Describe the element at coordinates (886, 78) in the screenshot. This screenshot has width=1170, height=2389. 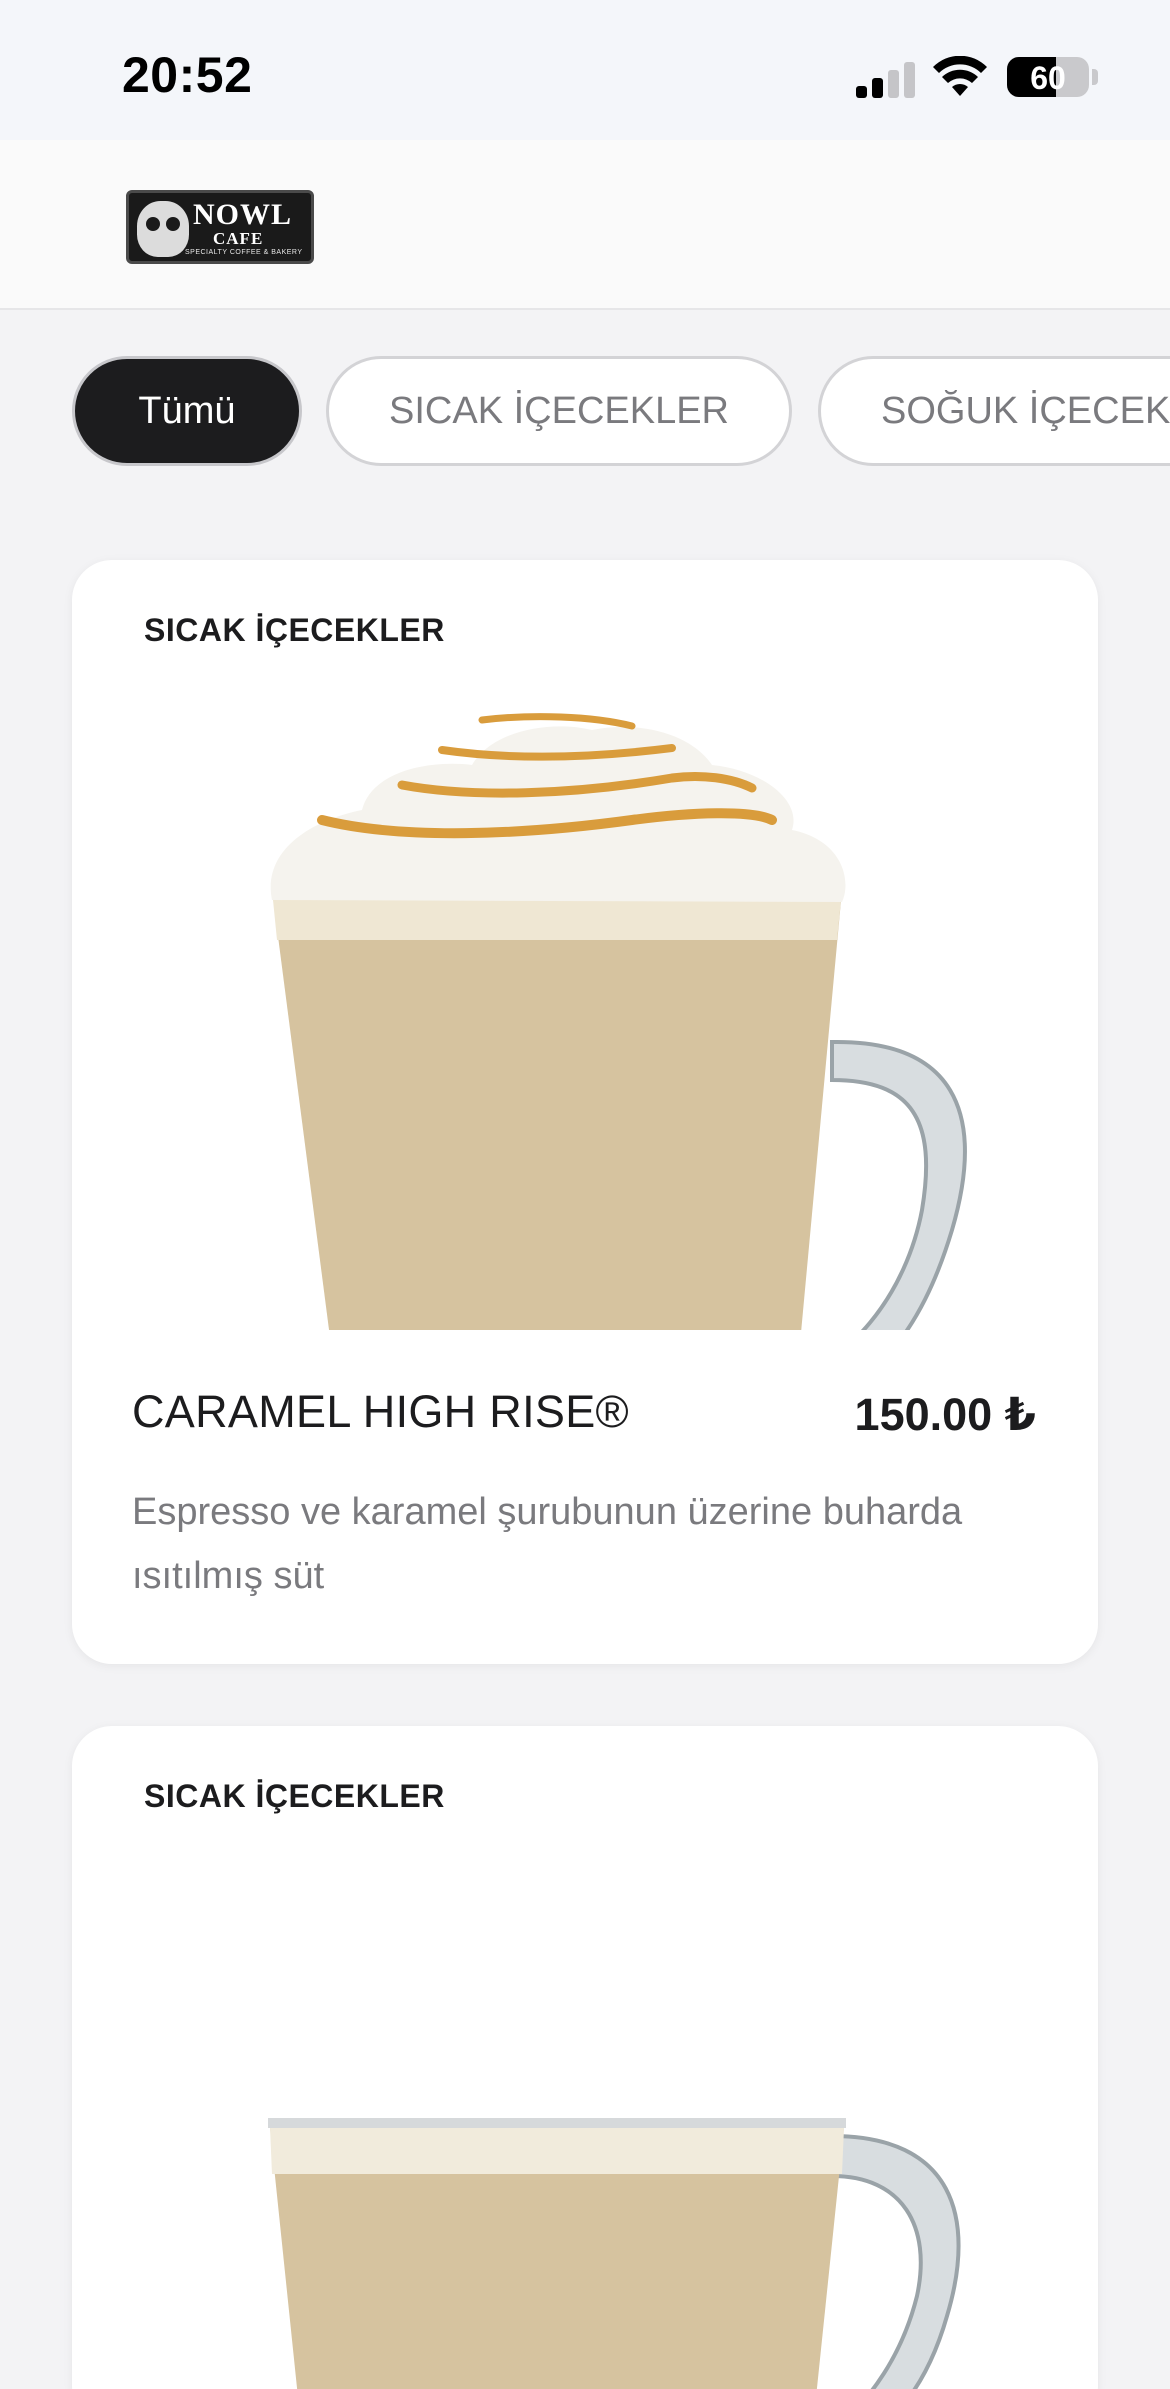
I see `cellular-signal-icon` at that location.